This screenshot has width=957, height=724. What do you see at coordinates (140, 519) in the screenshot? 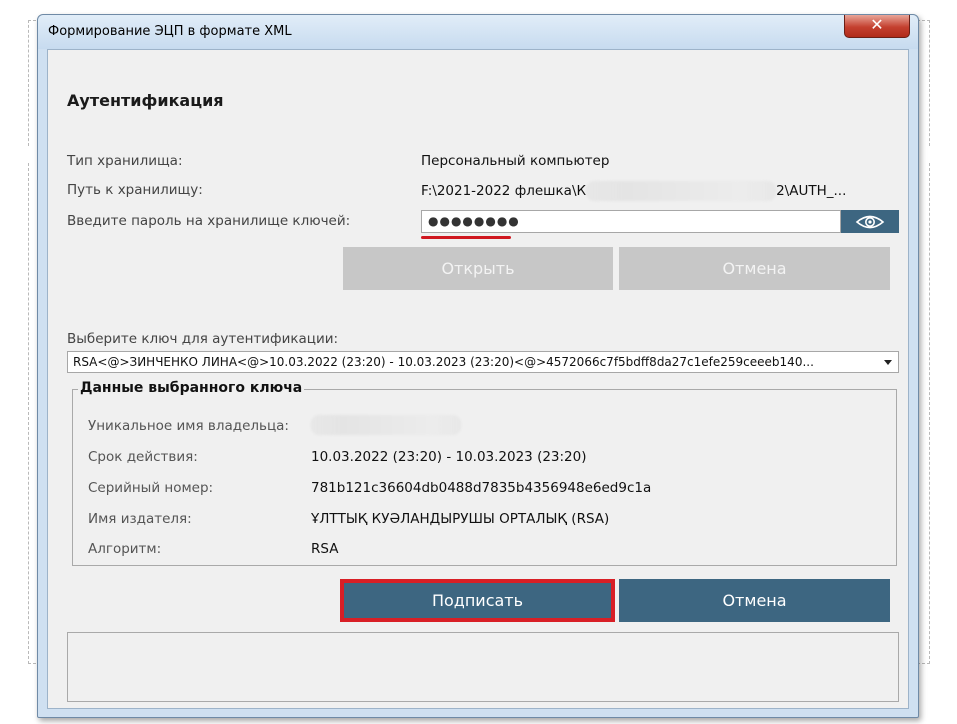
I see `issuer-label: Имя издателя:` at bounding box center [140, 519].